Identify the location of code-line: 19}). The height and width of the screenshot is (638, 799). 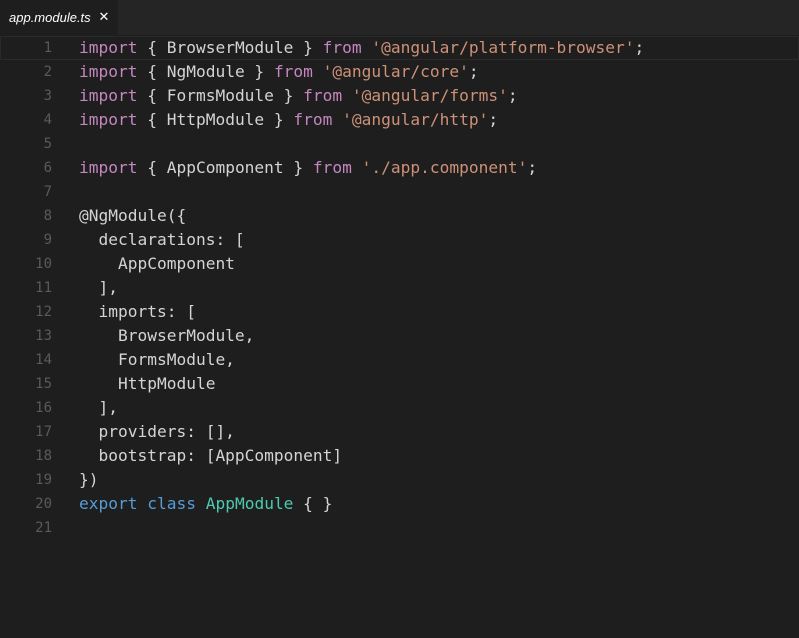
(399, 480).